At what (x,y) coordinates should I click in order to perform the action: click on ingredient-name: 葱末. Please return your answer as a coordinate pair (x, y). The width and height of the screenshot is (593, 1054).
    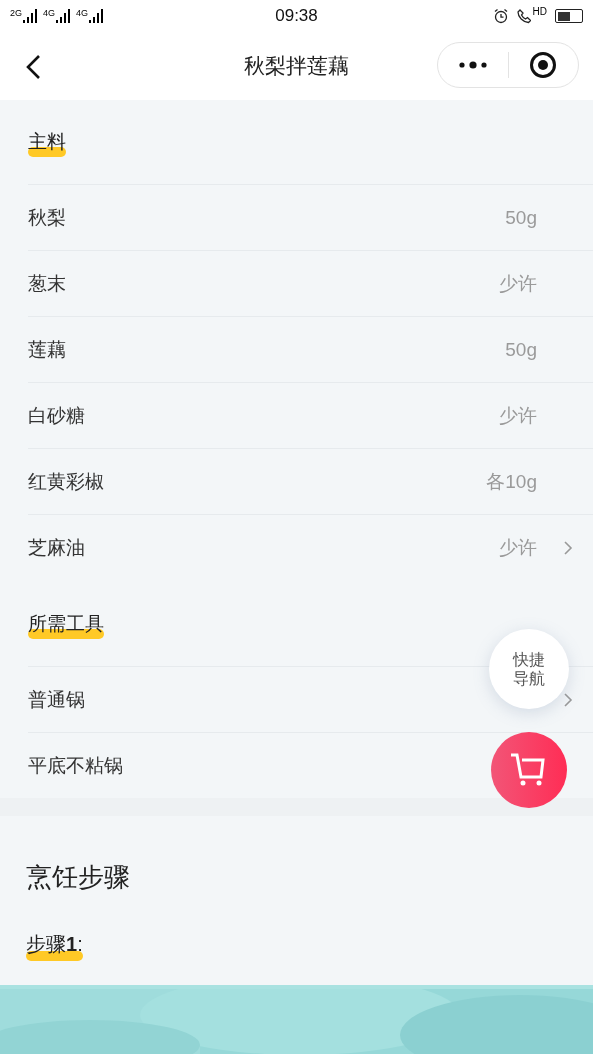
    Looking at the image, I should click on (47, 283).